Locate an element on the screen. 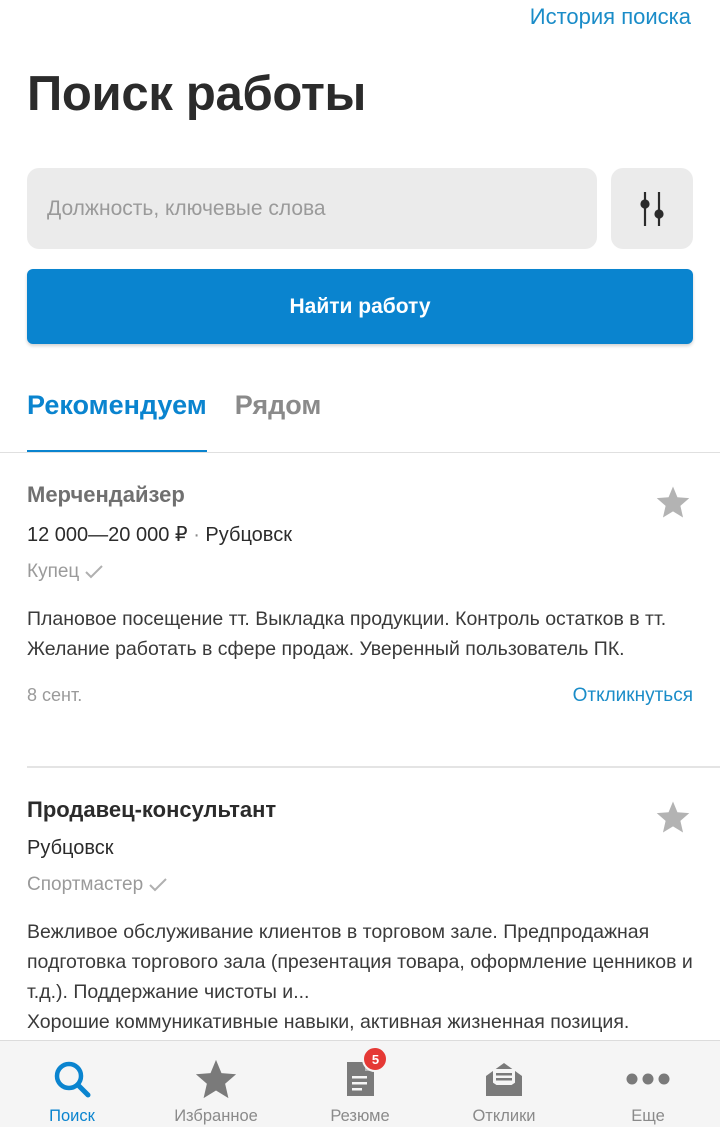 The width and height of the screenshot is (720, 1127). vacancy-footer: 8 сент. Откликнуться is located at coordinates (360, 699).